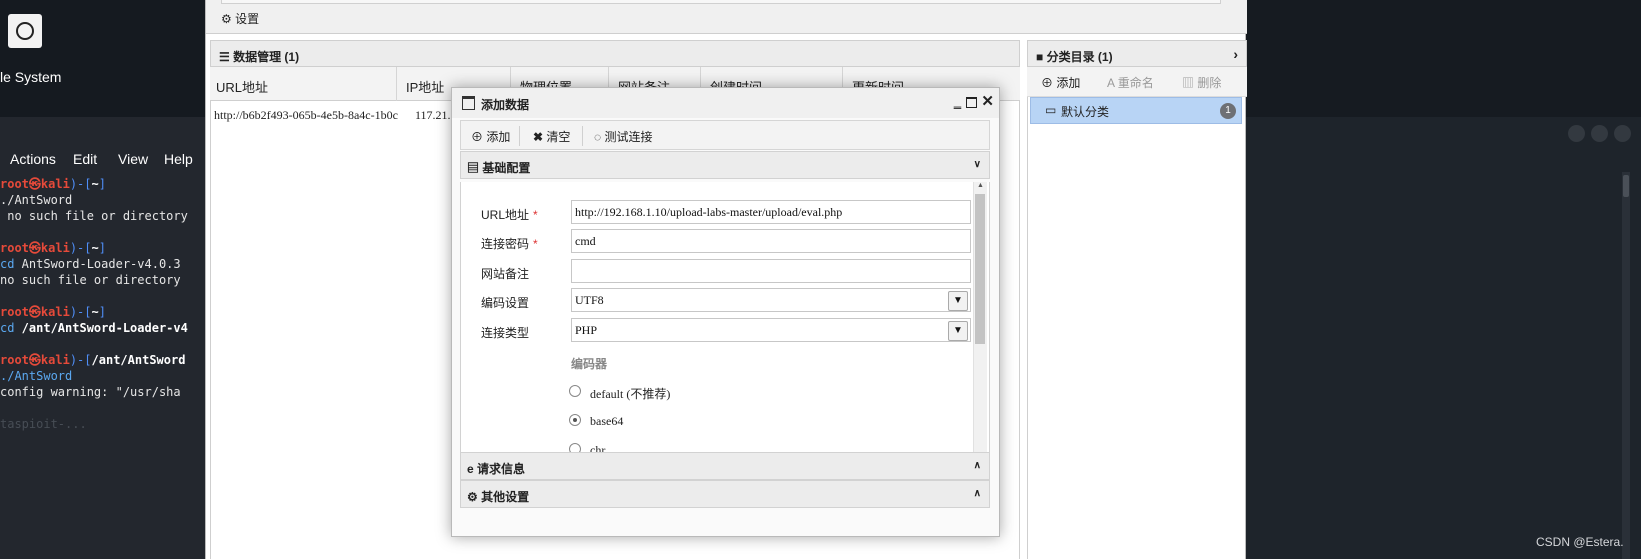  What do you see at coordinates (725, 165) in the screenshot?
I see `basic-config-header: ▤ 基础配置 ∨` at bounding box center [725, 165].